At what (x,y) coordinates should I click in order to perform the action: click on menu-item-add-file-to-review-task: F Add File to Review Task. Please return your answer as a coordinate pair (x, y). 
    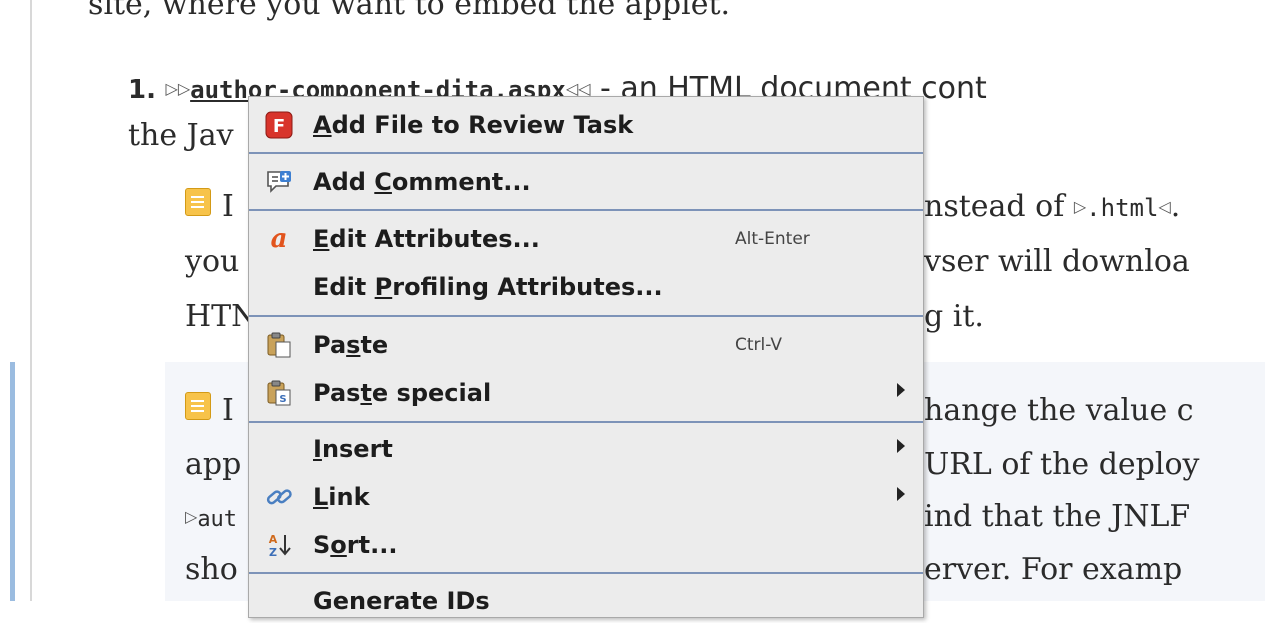
    Looking at the image, I should click on (586, 125).